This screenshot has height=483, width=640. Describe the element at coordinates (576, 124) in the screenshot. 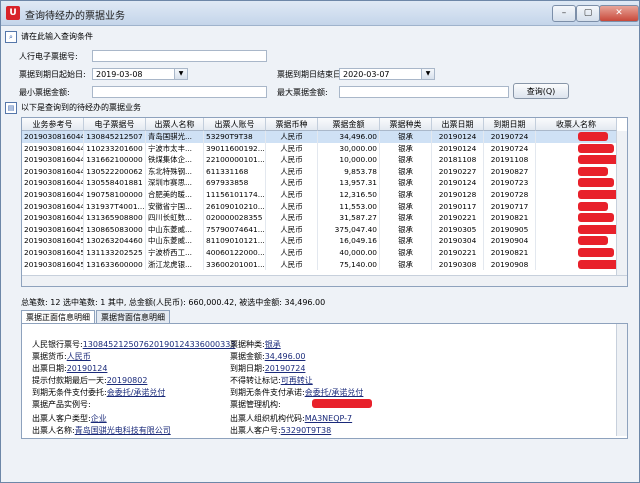

I see `column-header: 收票人名称` at that location.